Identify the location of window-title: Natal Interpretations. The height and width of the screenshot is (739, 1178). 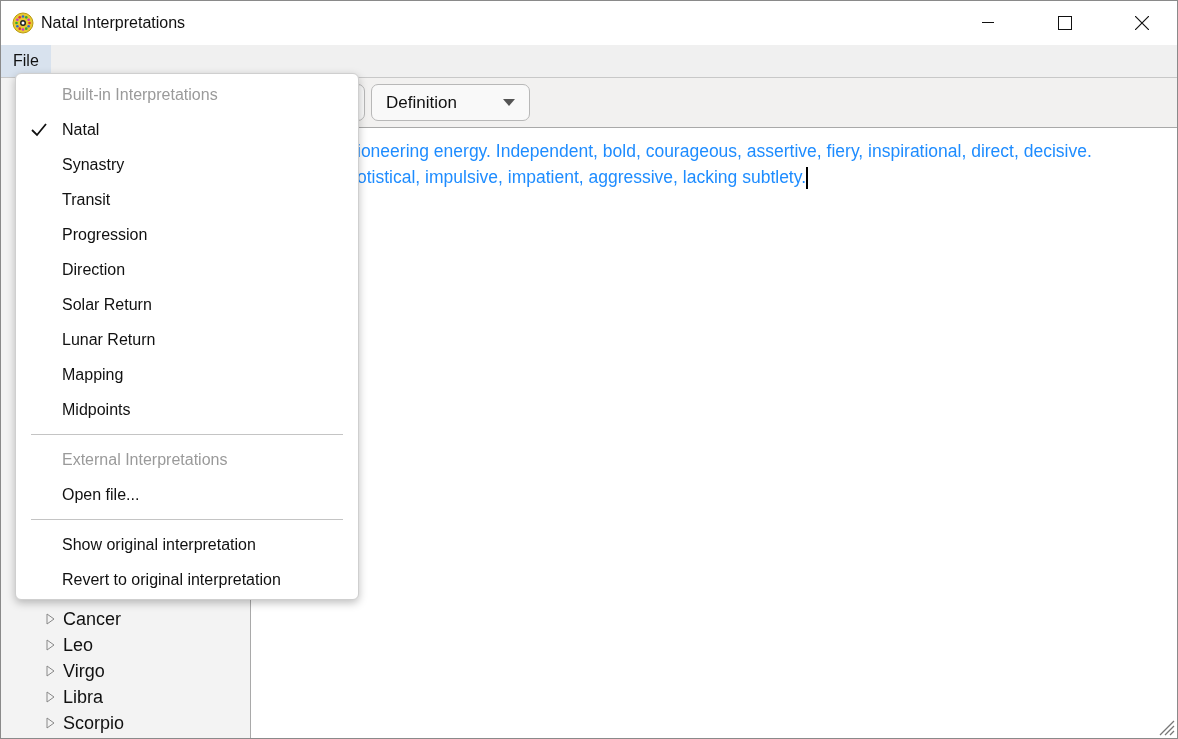
(114, 23).